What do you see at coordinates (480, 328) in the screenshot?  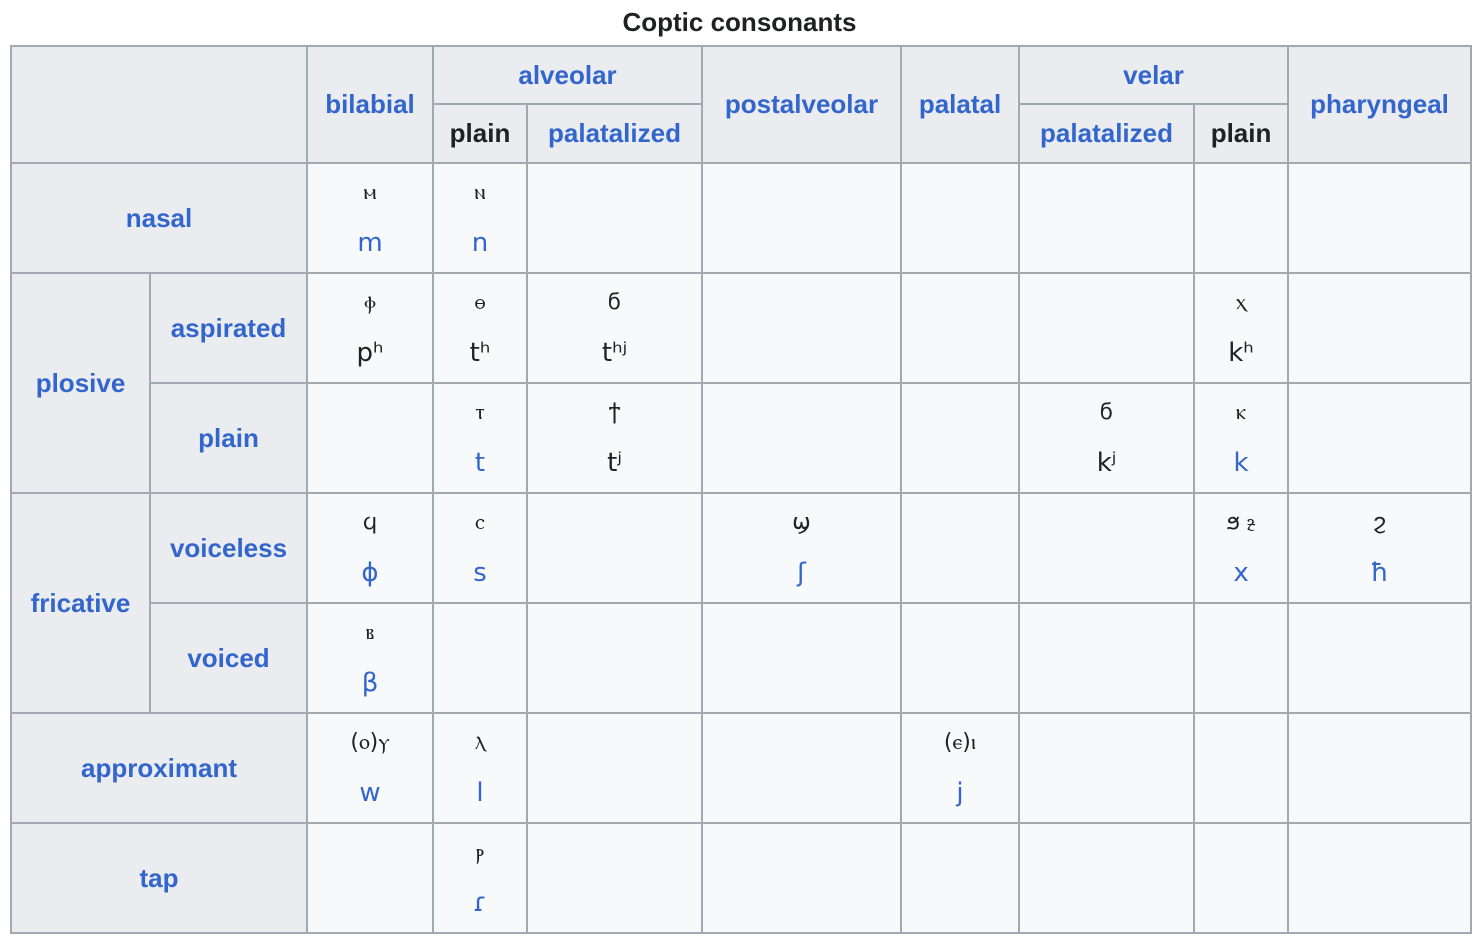 I see `phoneme-cell: ⲑ tʰ` at bounding box center [480, 328].